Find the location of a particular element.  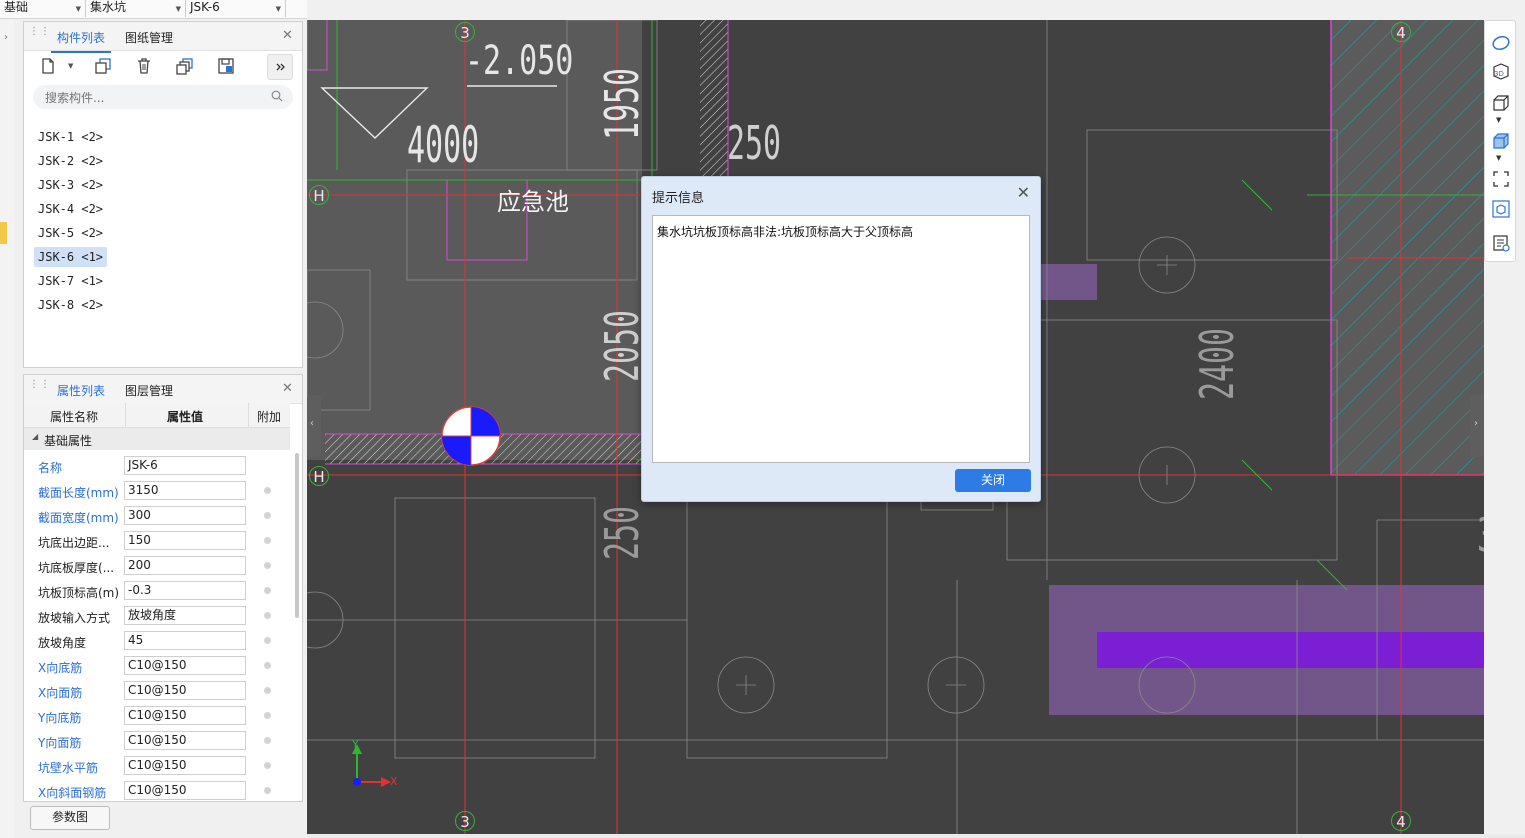

tab-layer-manage: 图层管理 is located at coordinates (149, 390).